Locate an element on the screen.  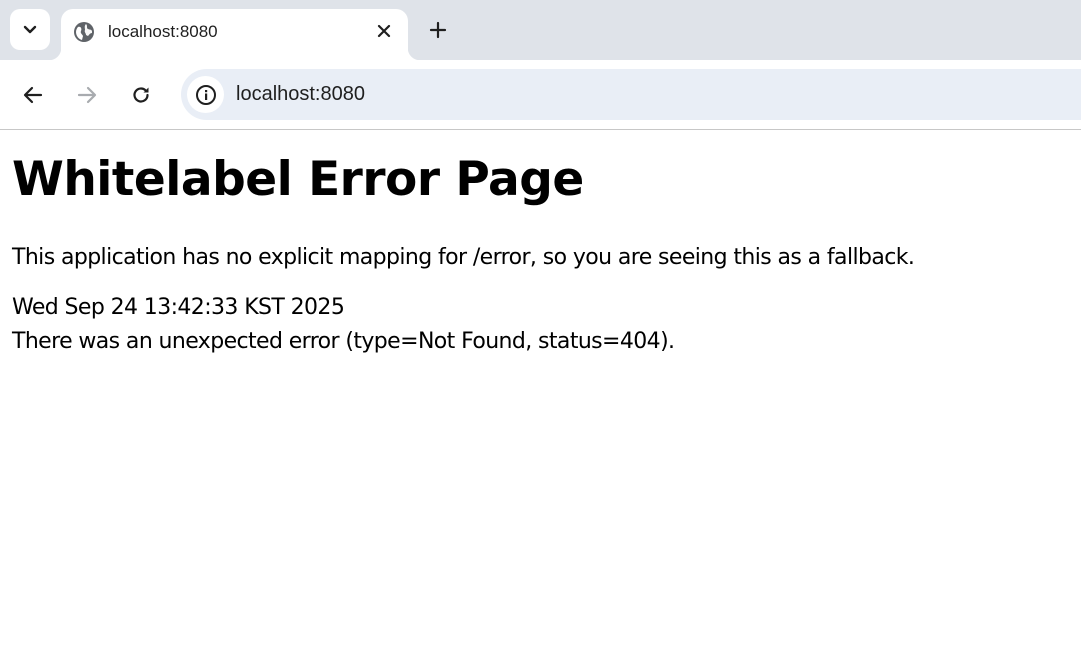
chevron-down-icon is located at coordinates (30, 30).